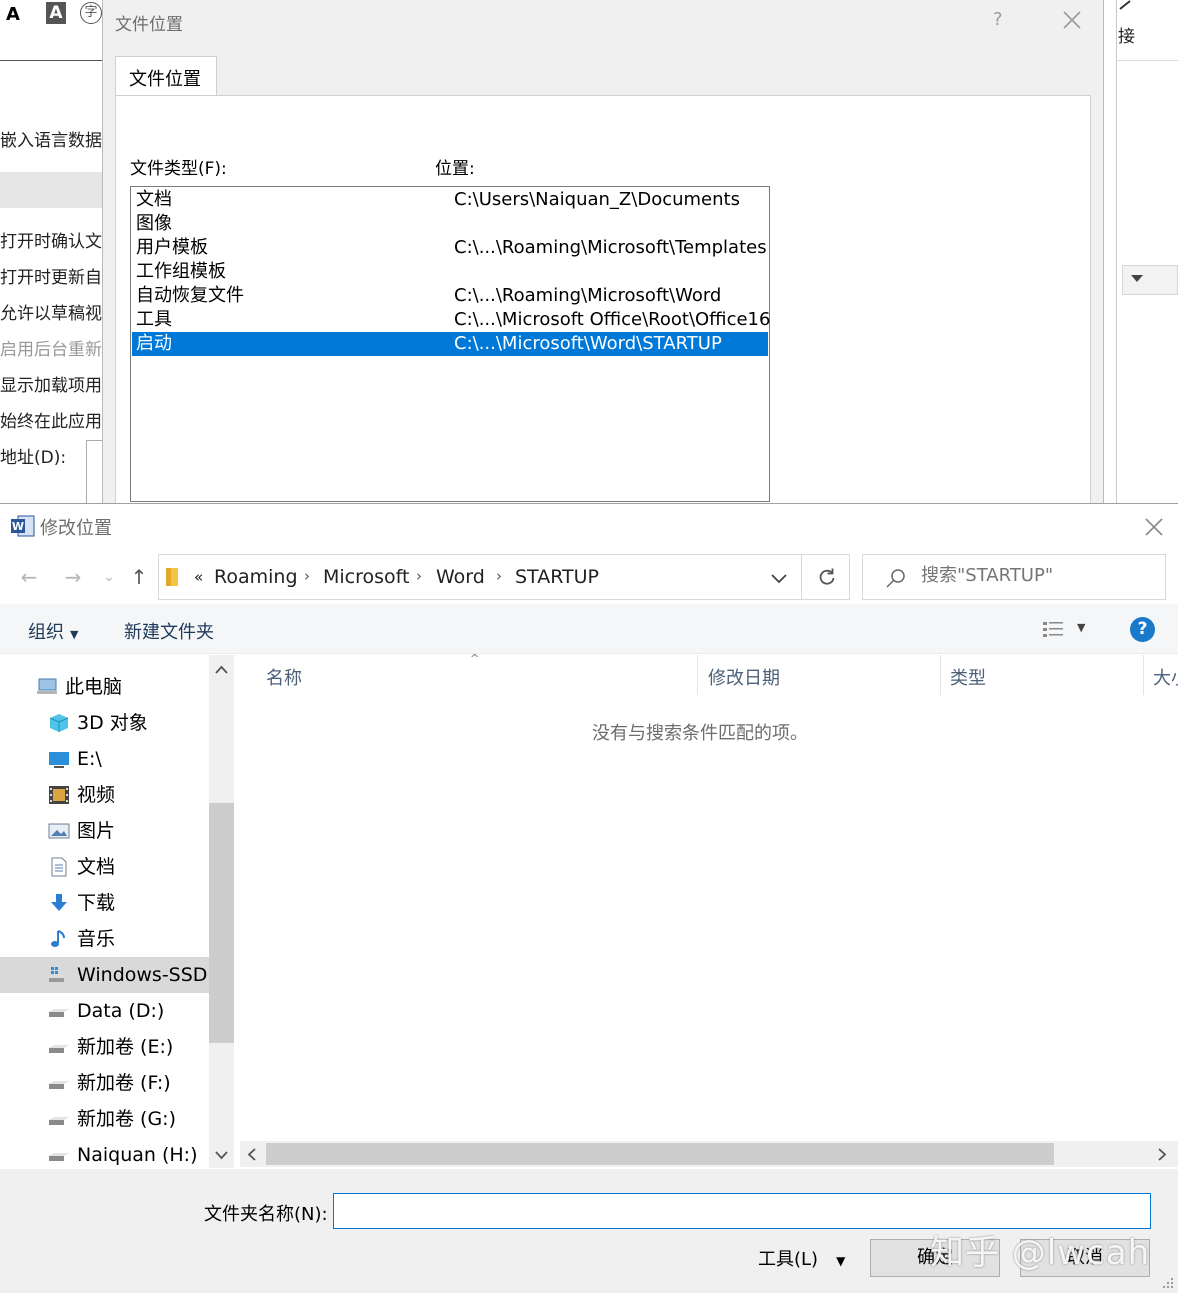  Describe the element at coordinates (779, 578) in the screenshot. I see `chevron-down-icon` at that location.